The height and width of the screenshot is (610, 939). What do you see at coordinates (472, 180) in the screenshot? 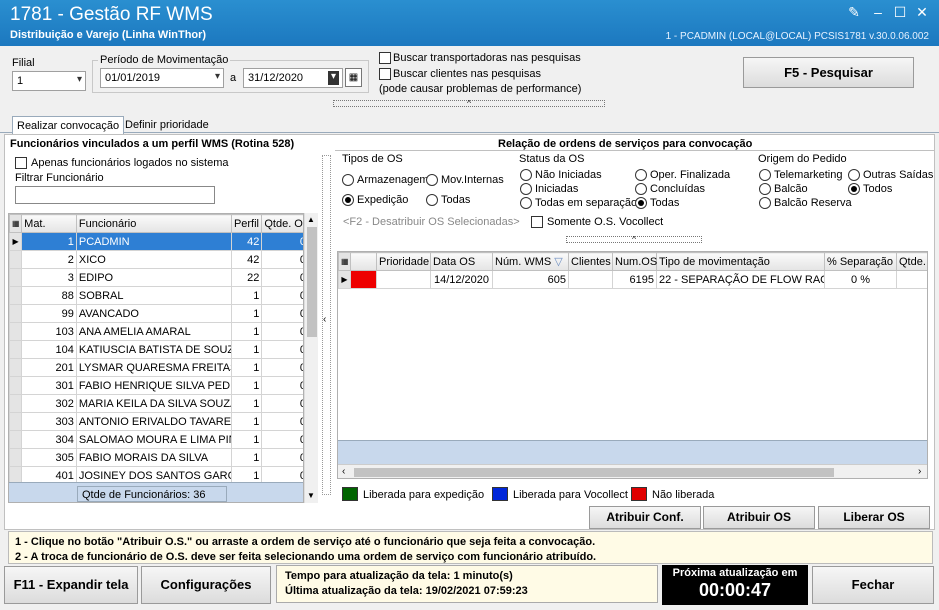
I see `radio-mov-internas-label: Mov.Internas` at bounding box center [472, 180].